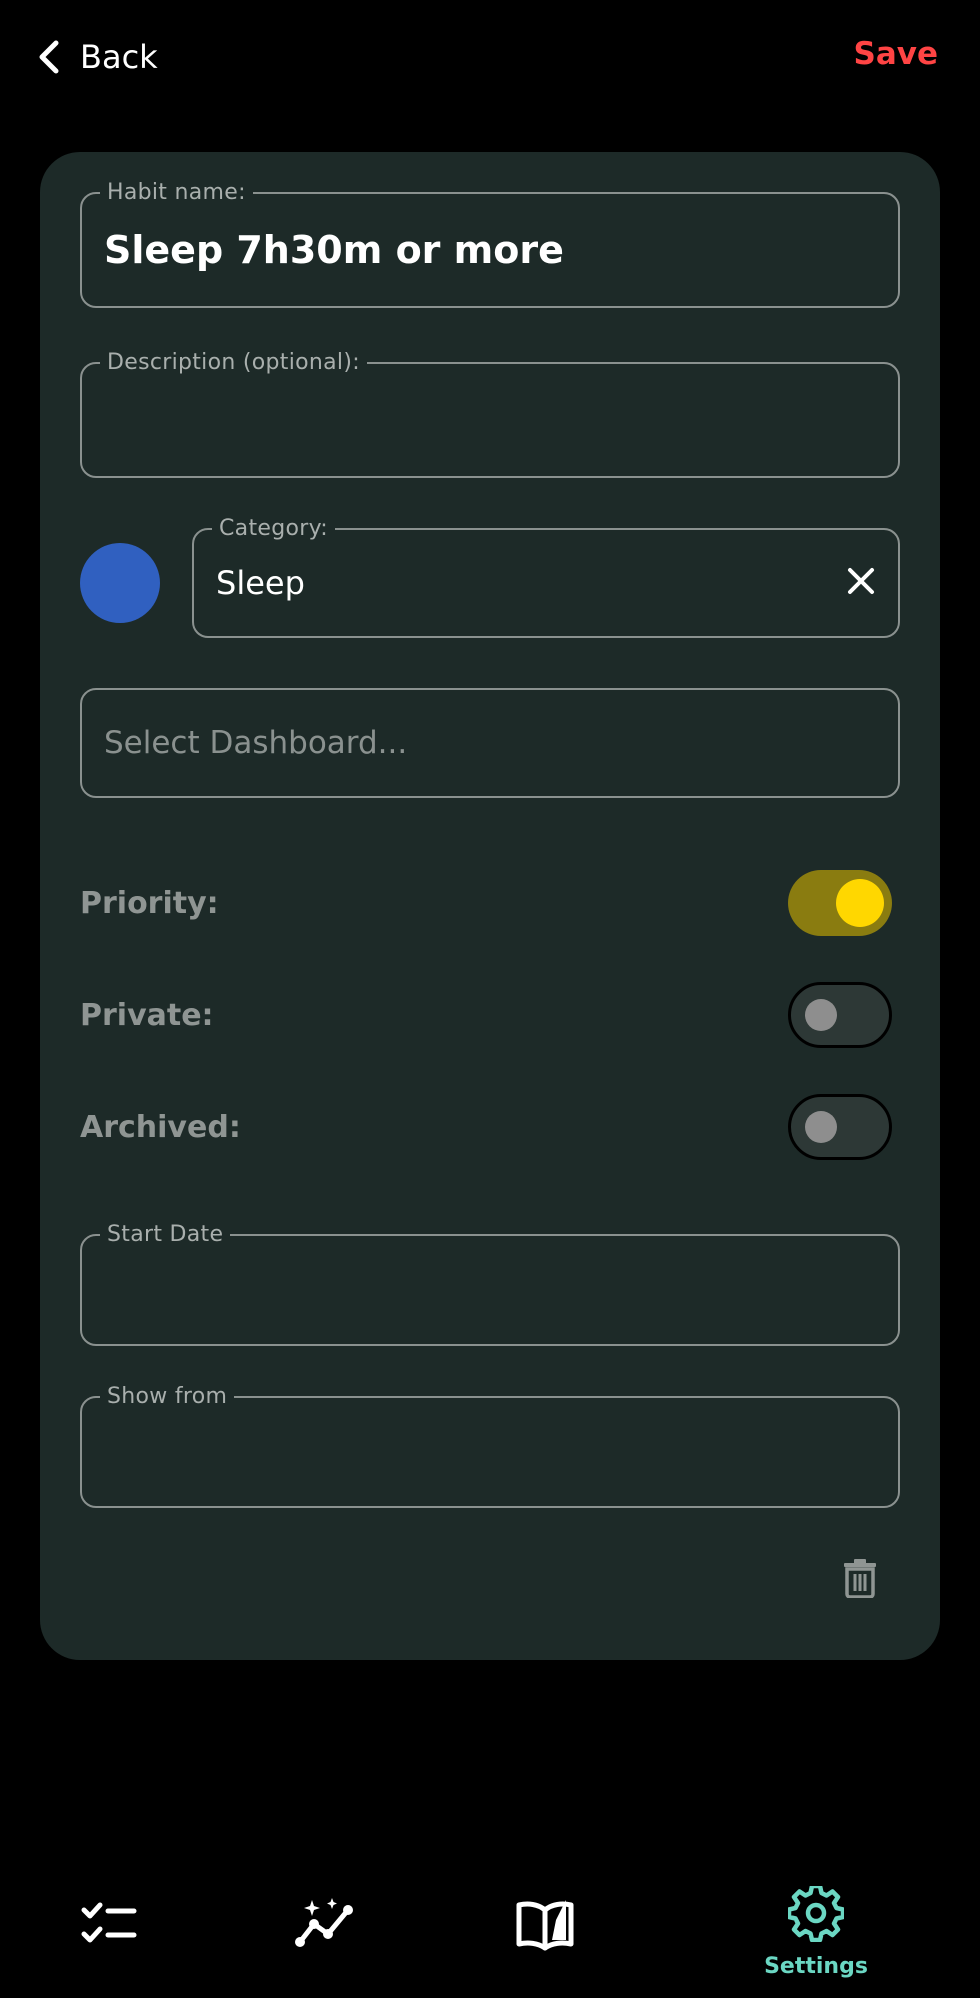 The image size is (980, 1998). Describe the element at coordinates (896, 54) in the screenshot. I see `save-button: Save` at that location.